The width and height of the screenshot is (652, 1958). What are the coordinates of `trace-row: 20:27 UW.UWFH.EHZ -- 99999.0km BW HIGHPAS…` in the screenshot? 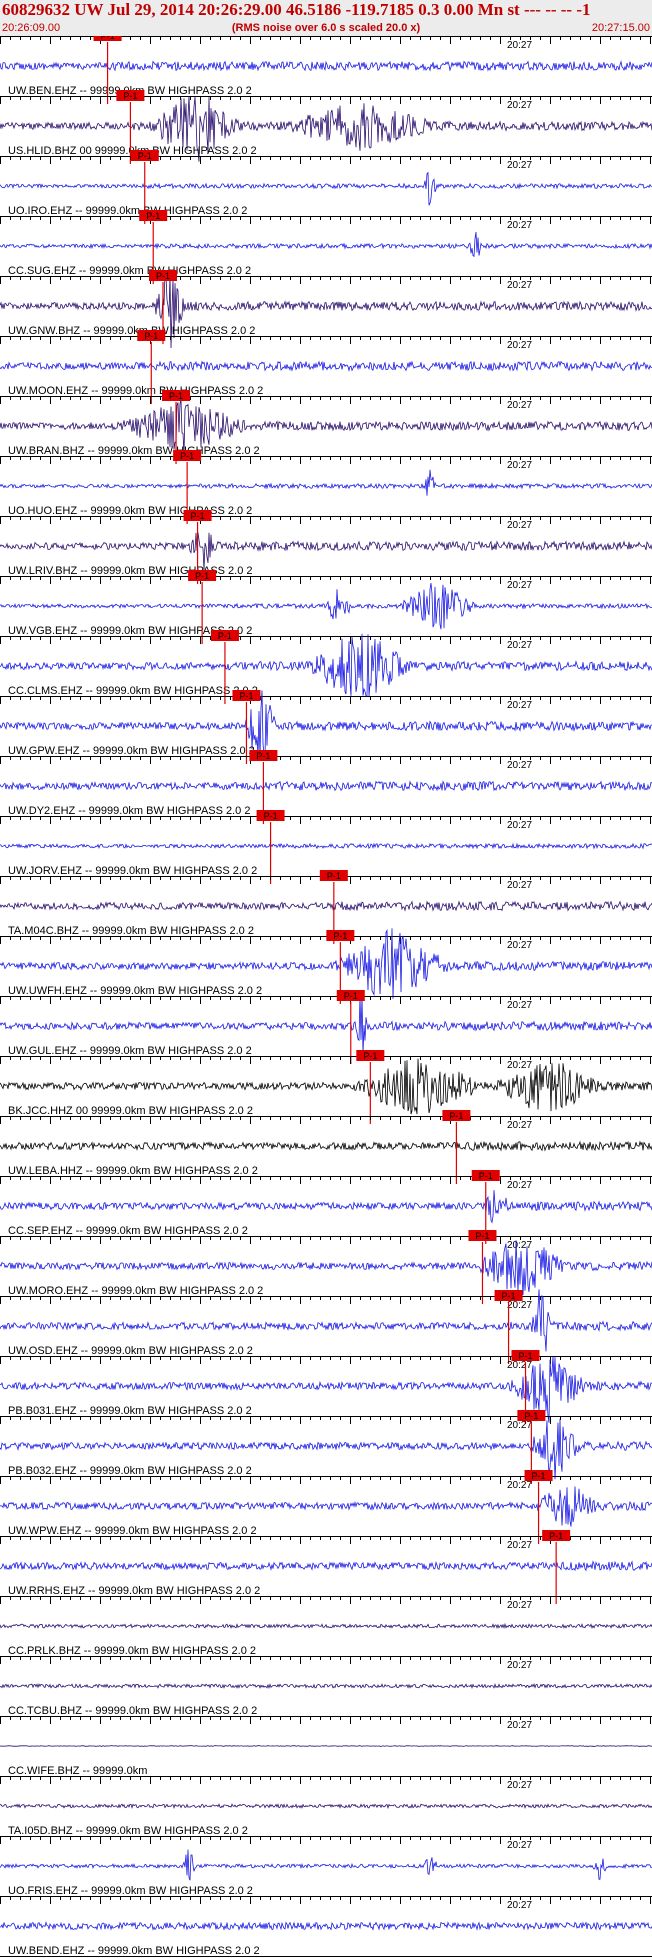 It's located at (326, 966).